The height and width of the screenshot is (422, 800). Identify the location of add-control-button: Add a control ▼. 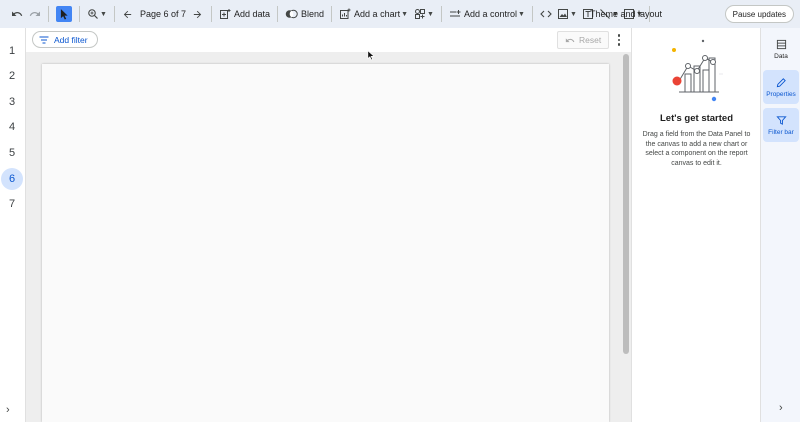
(487, 14).